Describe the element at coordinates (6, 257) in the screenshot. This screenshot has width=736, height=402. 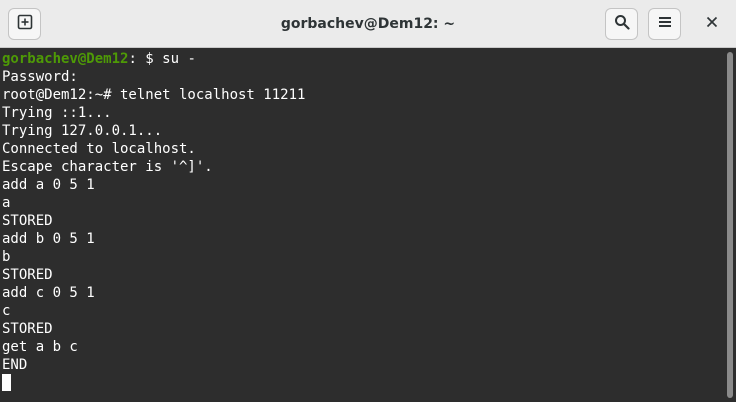
I see `terminal-line: b` at that location.